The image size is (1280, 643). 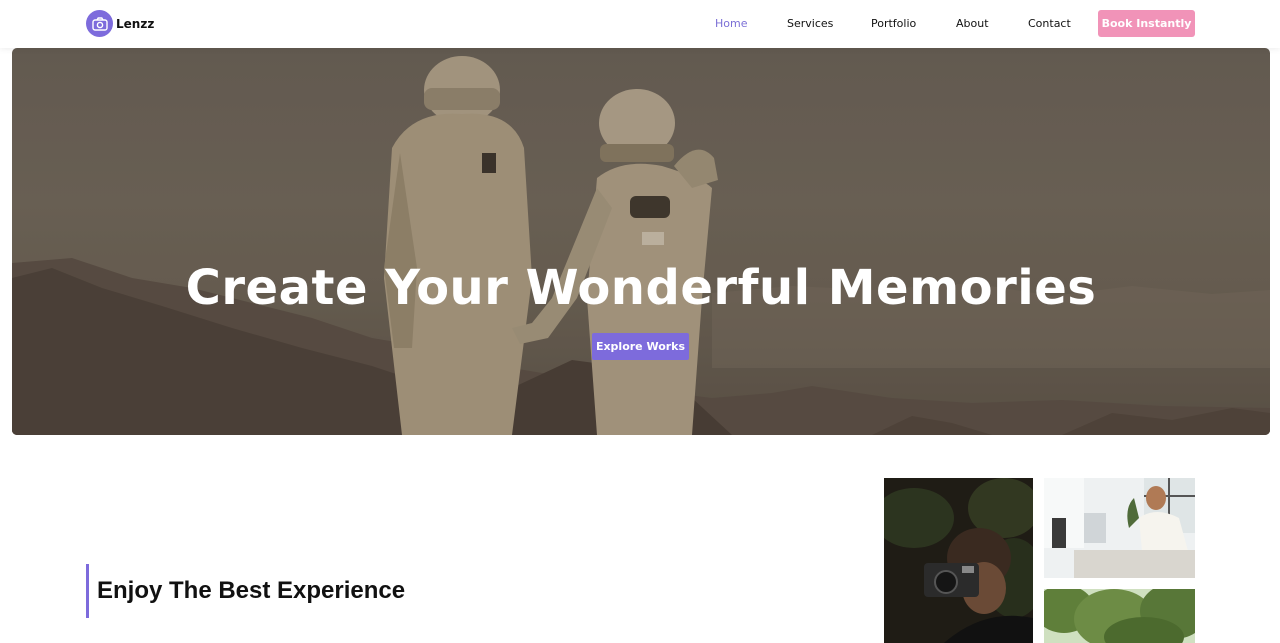 What do you see at coordinates (251, 590) in the screenshot?
I see `section-title: Enjoy The Best Experience` at bounding box center [251, 590].